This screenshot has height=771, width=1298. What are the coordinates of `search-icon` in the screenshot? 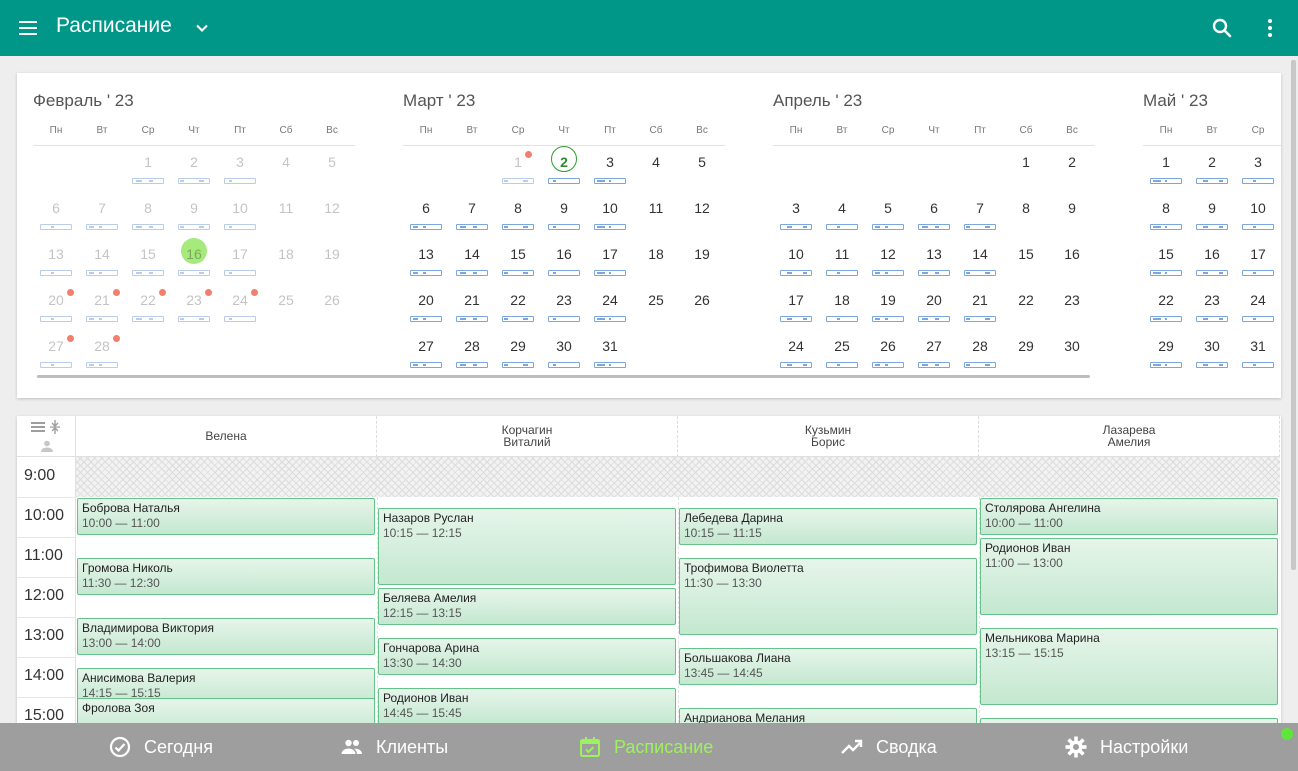 It's located at (1222, 28).